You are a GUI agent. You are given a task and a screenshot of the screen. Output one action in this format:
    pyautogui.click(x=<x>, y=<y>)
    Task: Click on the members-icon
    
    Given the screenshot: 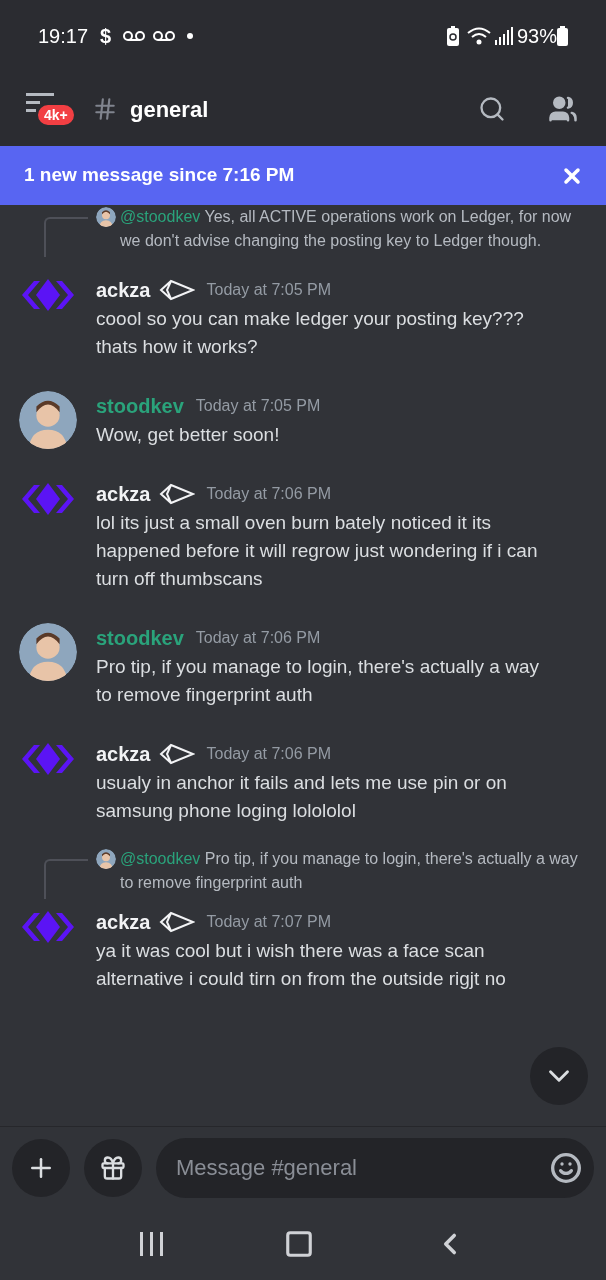 What is the action you would take?
    pyautogui.click(x=563, y=109)
    